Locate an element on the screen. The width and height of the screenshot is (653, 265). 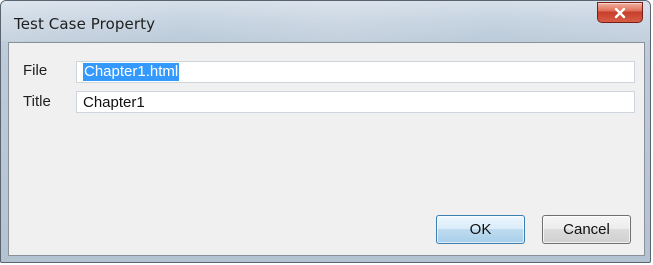
ok-button: OK is located at coordinates (480, 229).